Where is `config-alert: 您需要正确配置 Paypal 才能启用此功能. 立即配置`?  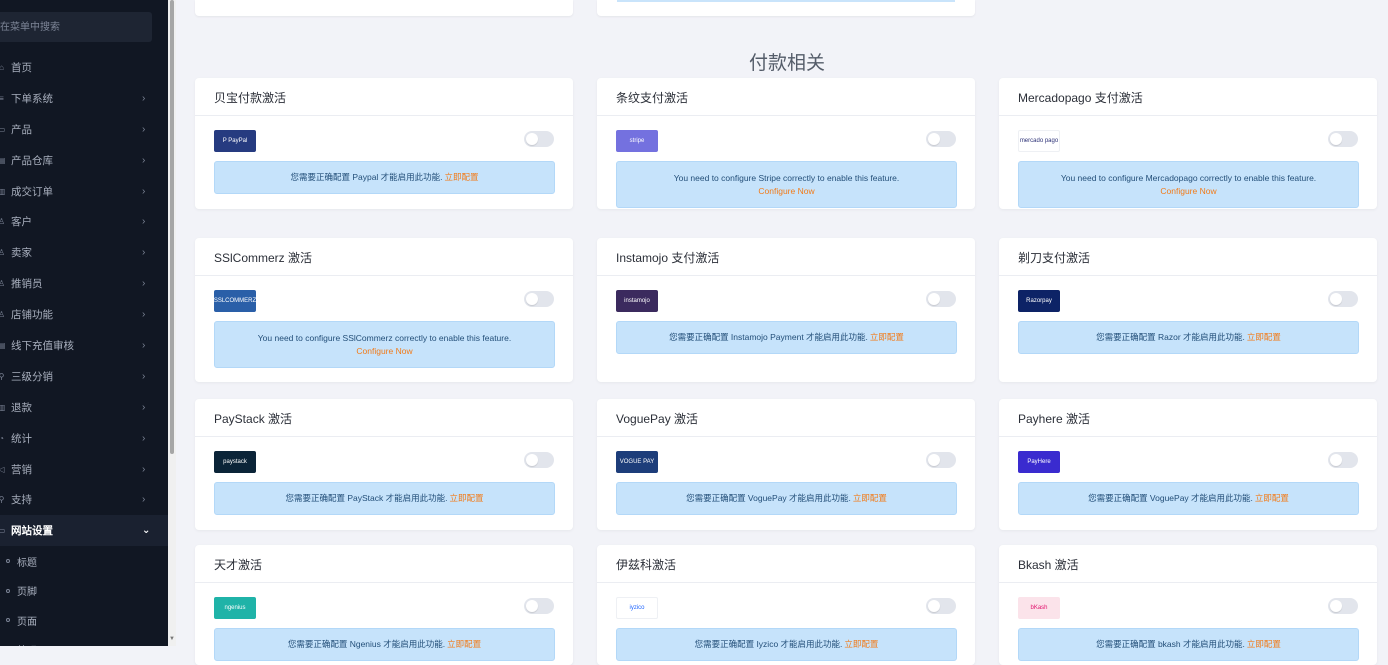
config-alert: 您需要正确配置 Paypal 才能启用此功能. 立即配置 is located at coordinates (384, 177).